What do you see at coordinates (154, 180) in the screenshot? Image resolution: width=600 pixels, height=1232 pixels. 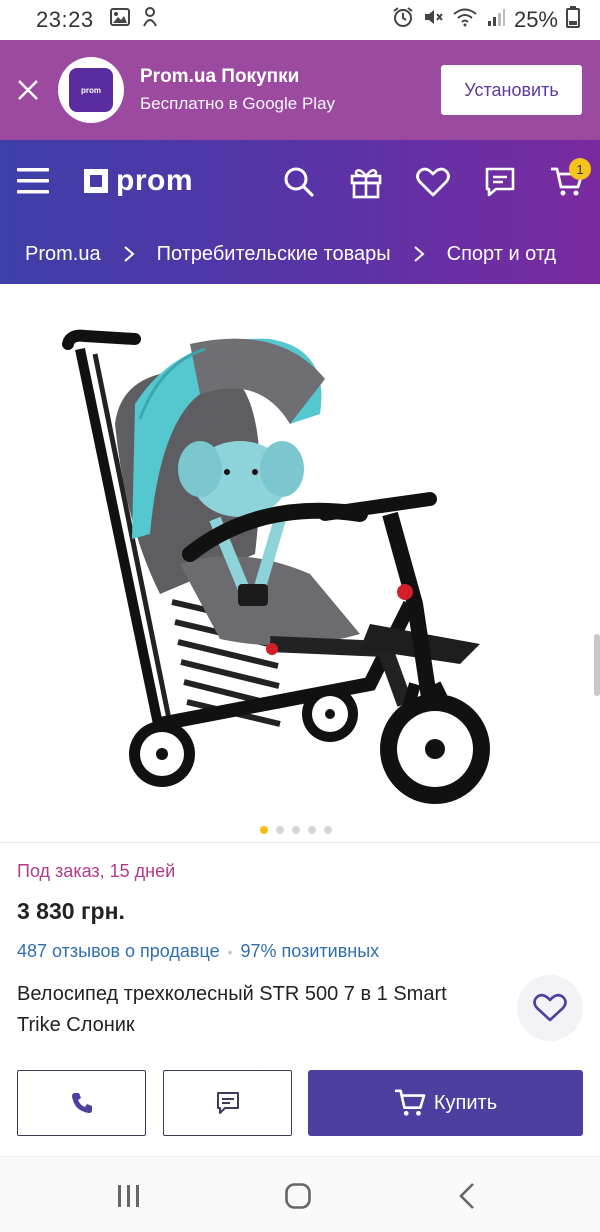 I see `logo-wordmark: prom` at bounding box center [154, 180].